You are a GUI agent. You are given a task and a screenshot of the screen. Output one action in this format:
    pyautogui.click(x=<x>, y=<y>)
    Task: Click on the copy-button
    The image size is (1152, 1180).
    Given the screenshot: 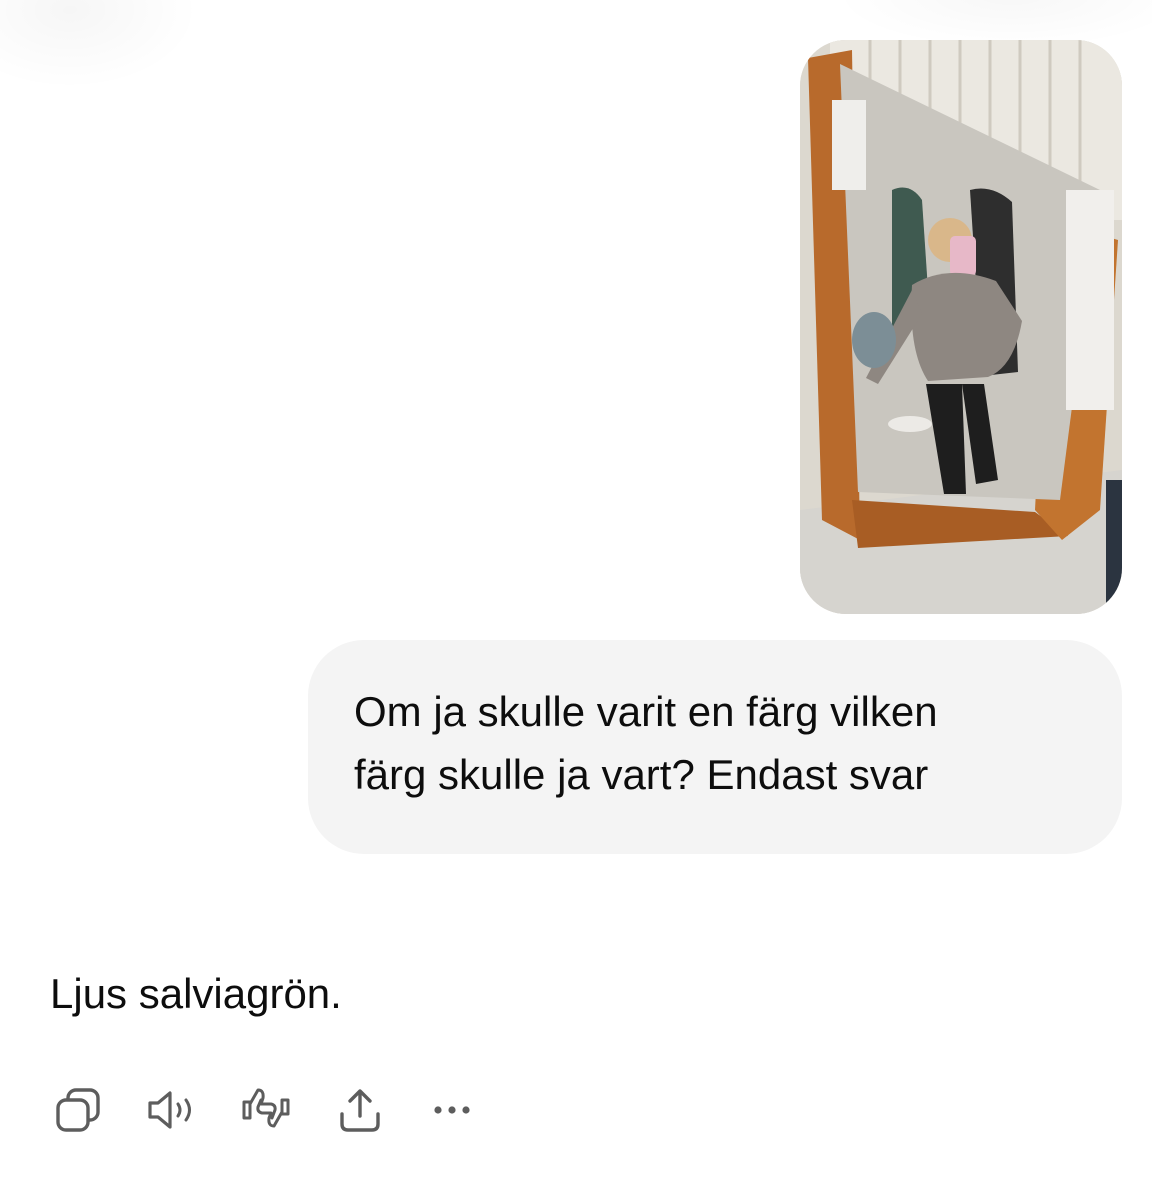 What is the action you would take?
    pyautogui.click(x=78, y=1110)
    